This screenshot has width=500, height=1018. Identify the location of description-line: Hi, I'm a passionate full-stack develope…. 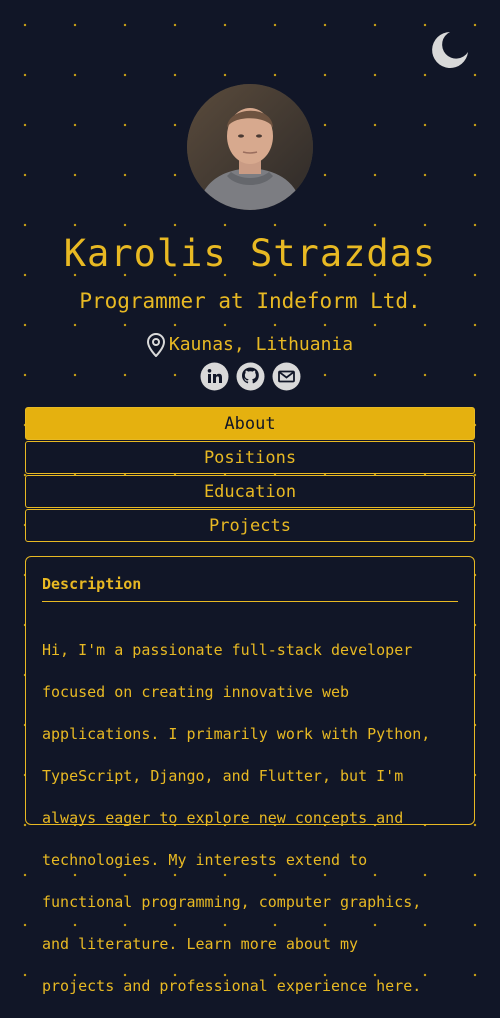
(227, 650).